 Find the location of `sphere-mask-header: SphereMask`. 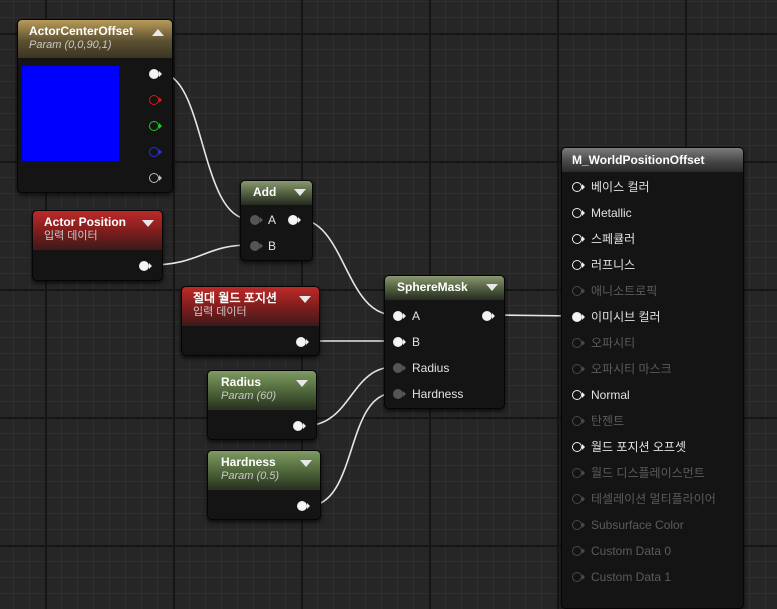

sphere-mask-header: SphereMask is located at coordinates (444, 288).